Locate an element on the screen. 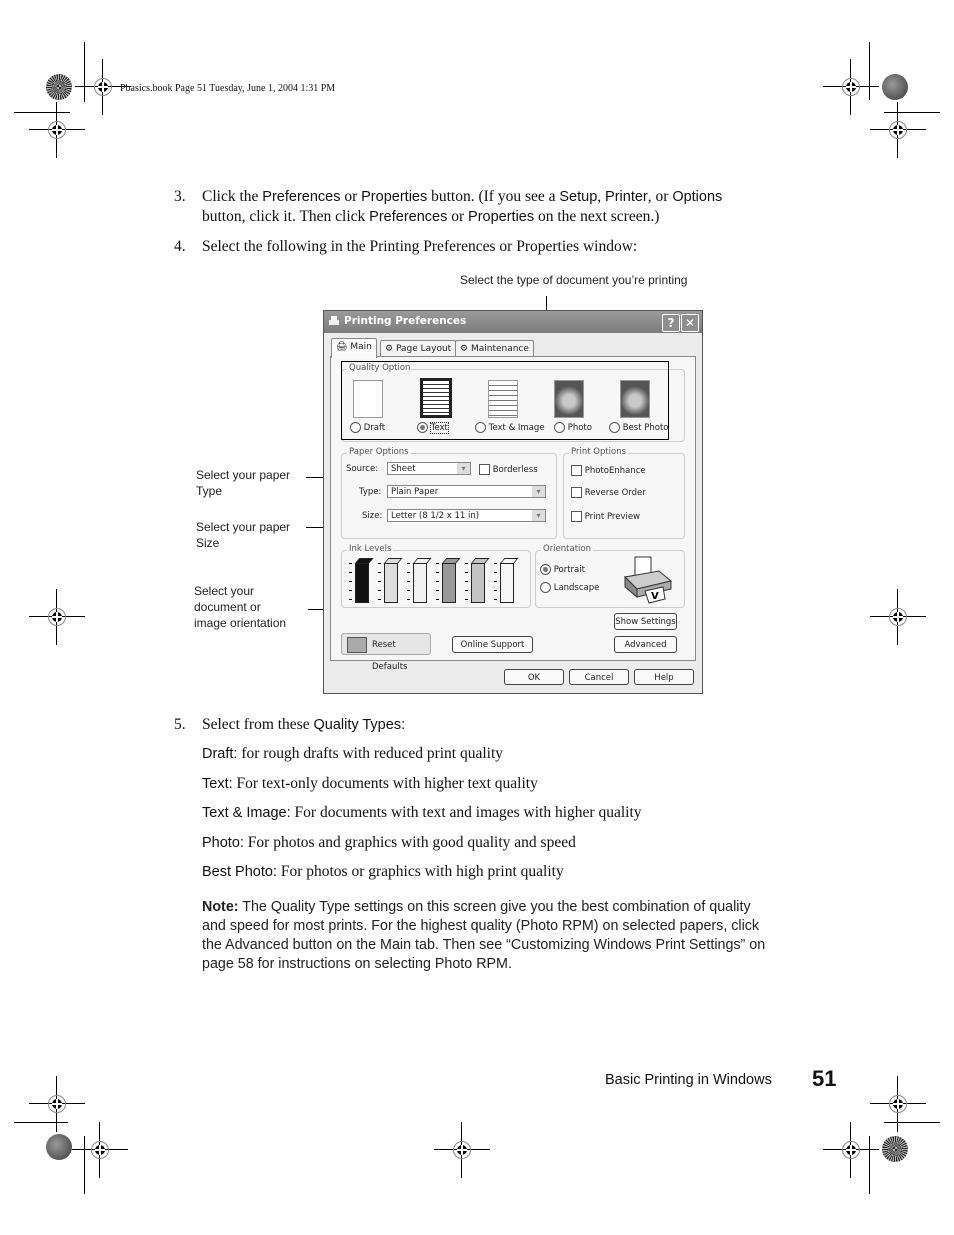  quality-option-text-image: Text & Image is located at coordinates (510, 427).